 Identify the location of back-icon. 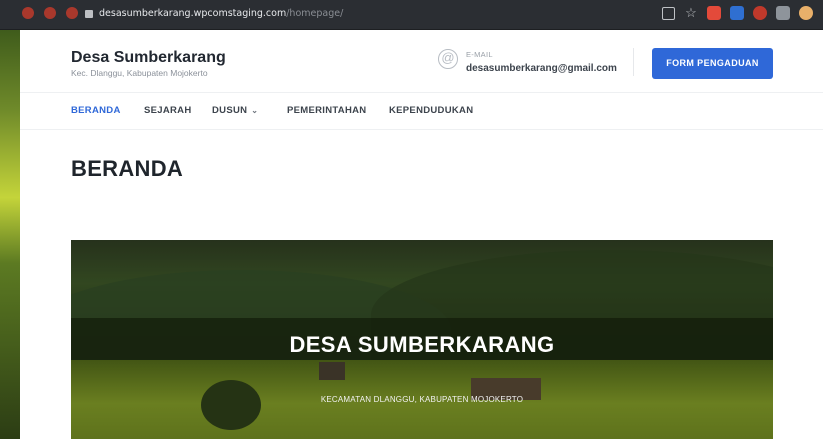
(28, 13).